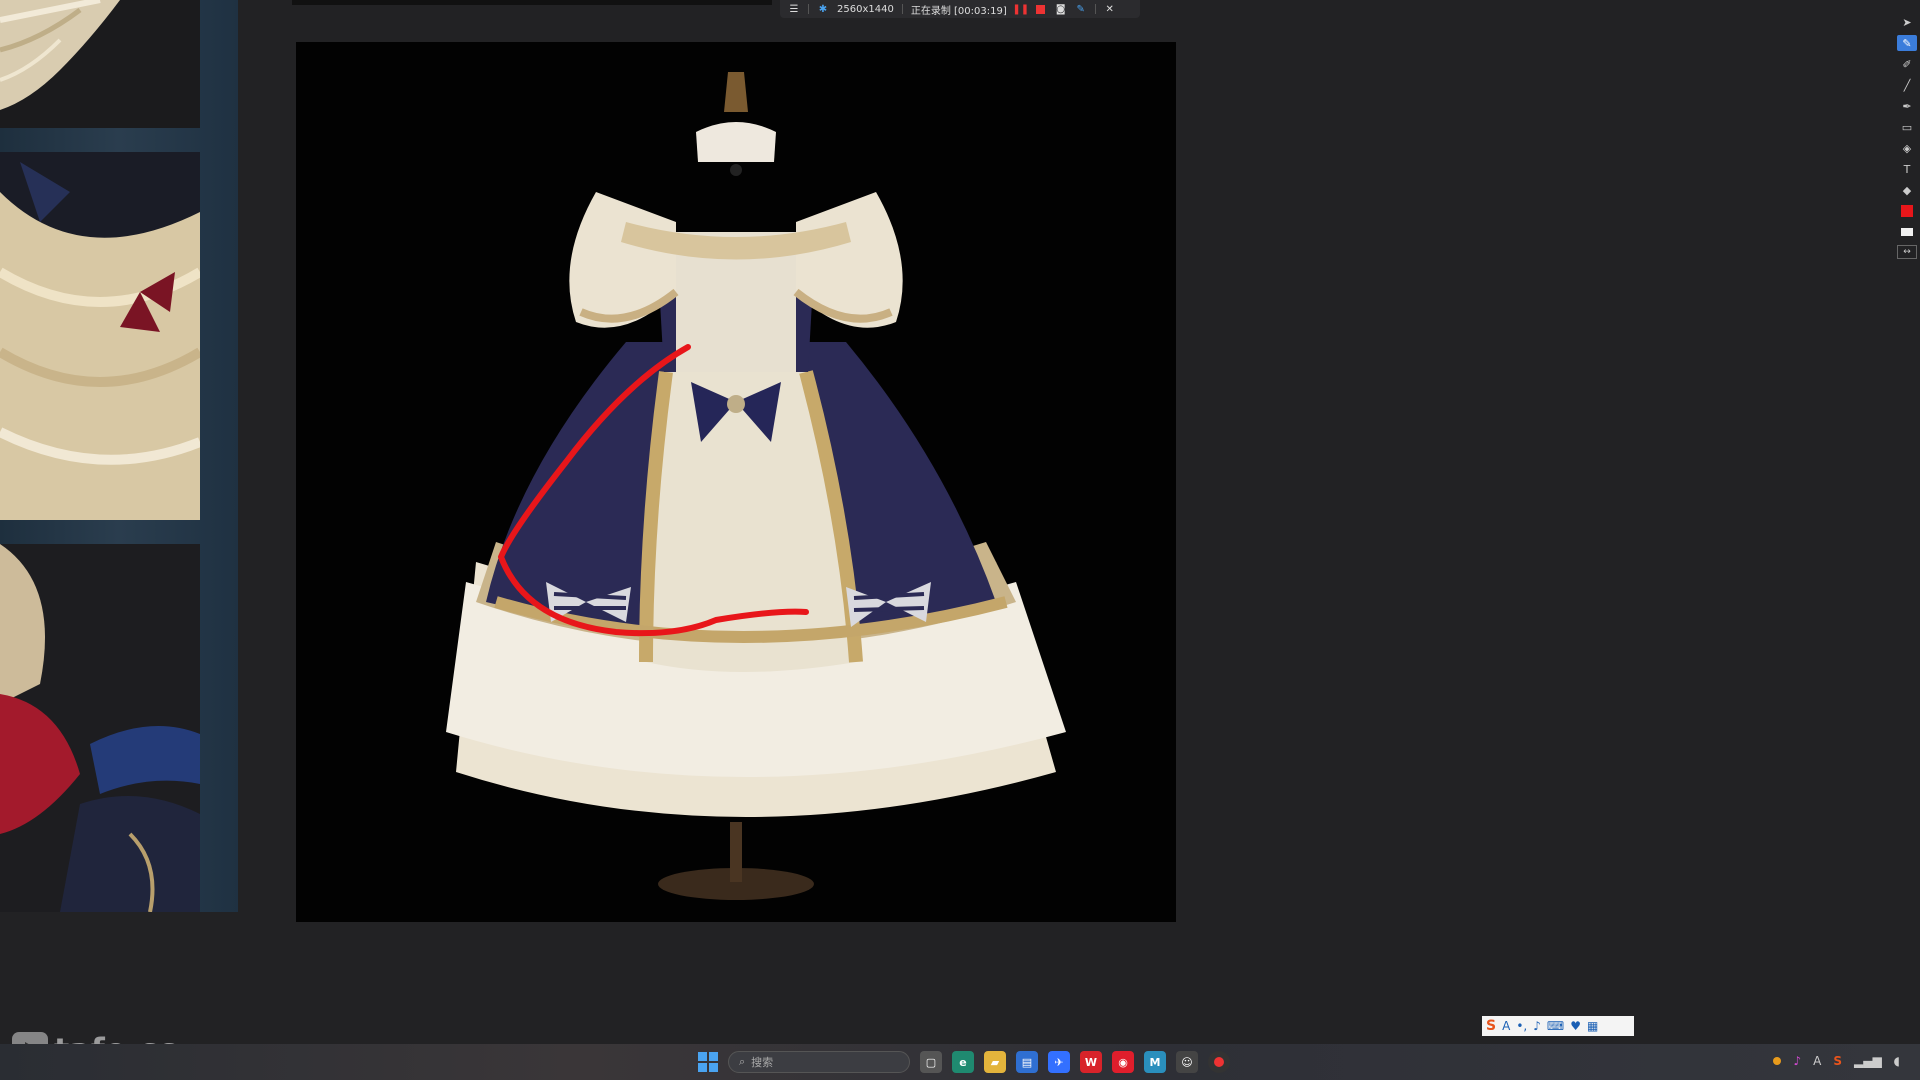 This screenshot has height=1080, width=1920. What do you see at coordinates (1907, 211) in the screenshot?
I see `color-red-swatch` at bounding box center [1907, 211].